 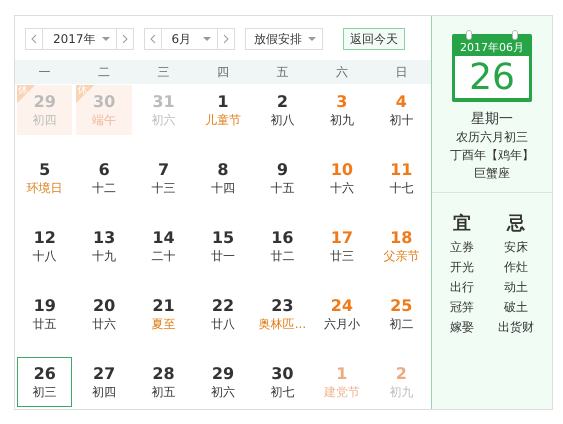 I want to click on almanac-item: 出货财, so click(x=516, y=327).